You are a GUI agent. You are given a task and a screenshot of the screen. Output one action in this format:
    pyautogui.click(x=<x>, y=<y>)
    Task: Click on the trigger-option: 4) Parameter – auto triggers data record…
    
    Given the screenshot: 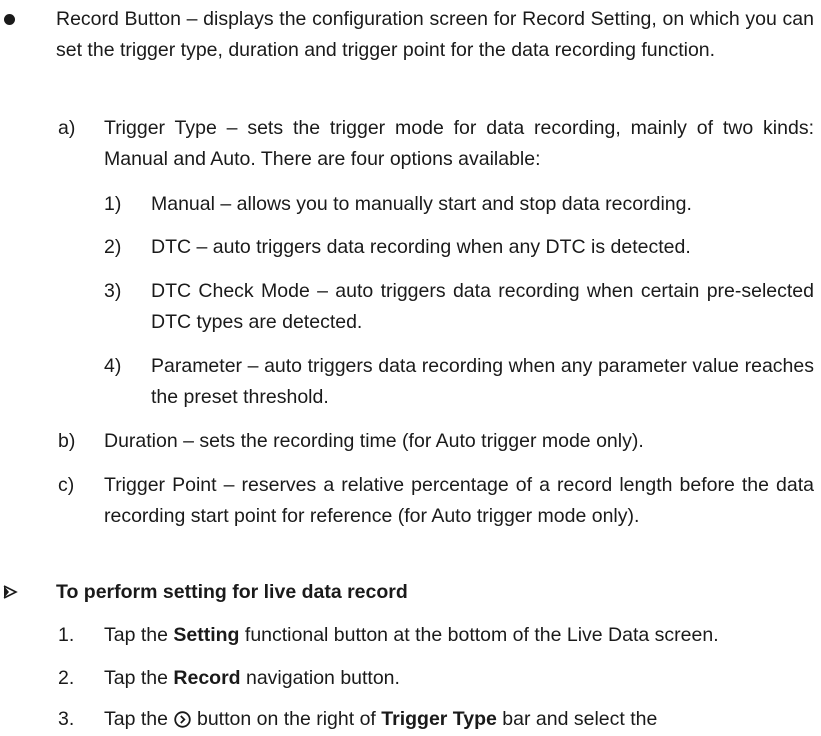 What is the action you would take?
    pyautogui.click(x=410, y=383)
    